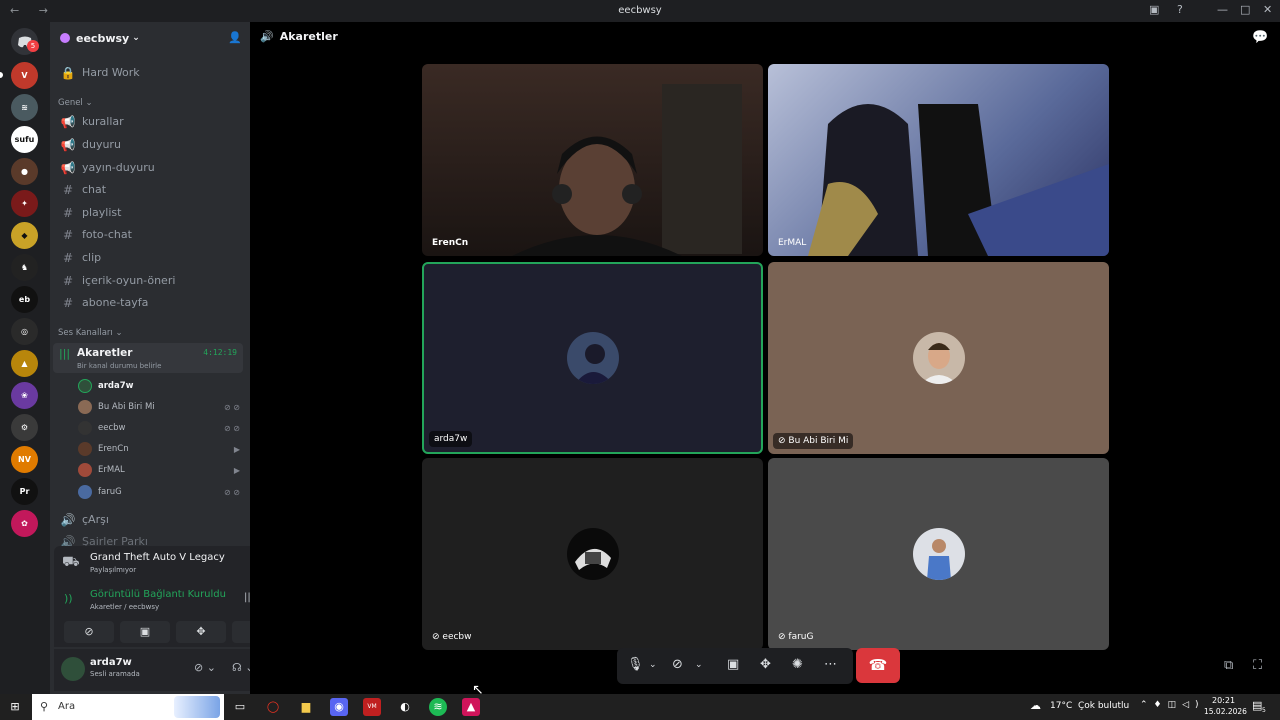  I want to click on server-icon: ✦, so click(24, 203).